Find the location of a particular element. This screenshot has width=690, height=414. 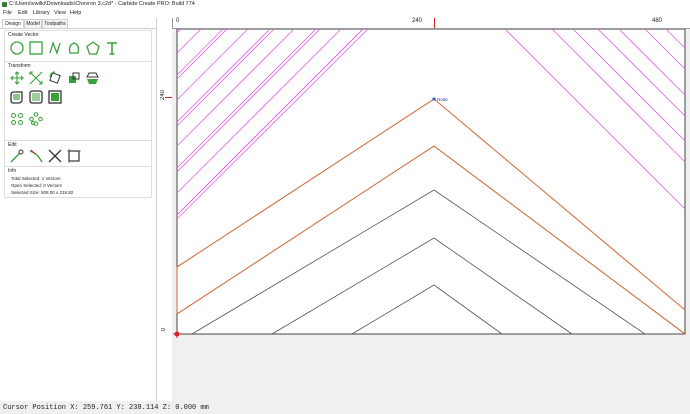

menu-edit: Edit is located at coordinates (22, 13).